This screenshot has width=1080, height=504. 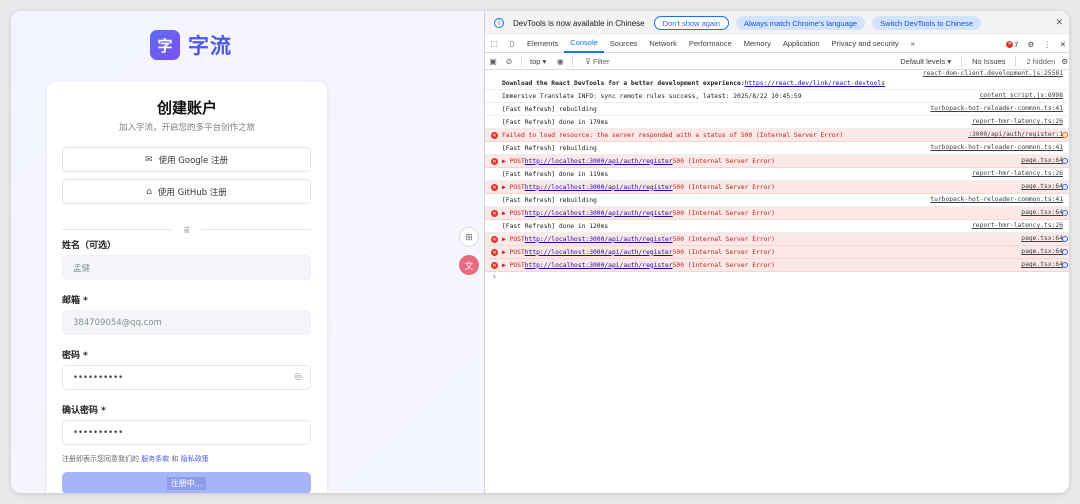 What do you see at coordinates (993, 73) in the screenshot?
I see `source-link: react-dom-client.development.js:25581` at bounding box center [993, 73].